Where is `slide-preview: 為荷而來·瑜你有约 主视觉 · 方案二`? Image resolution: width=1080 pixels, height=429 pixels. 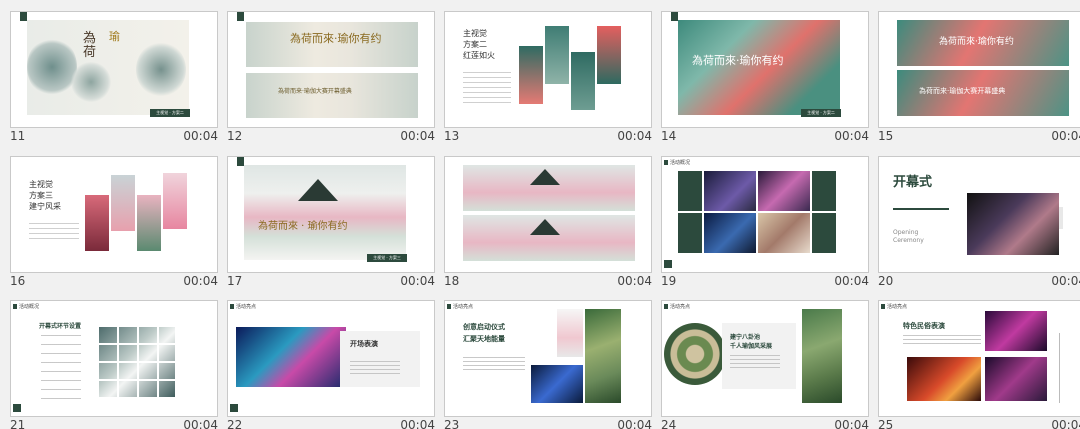 slide-preview: 為荷而來·瑜你有约 主视觉 · 方案二 is located at coordinates (765, 69).